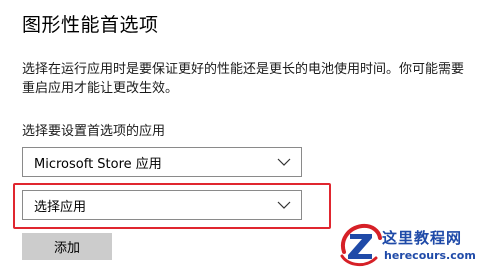 The height and width of the screenshot is (270, 479). I want to click on chevron-down-icon, so click(284, 162).